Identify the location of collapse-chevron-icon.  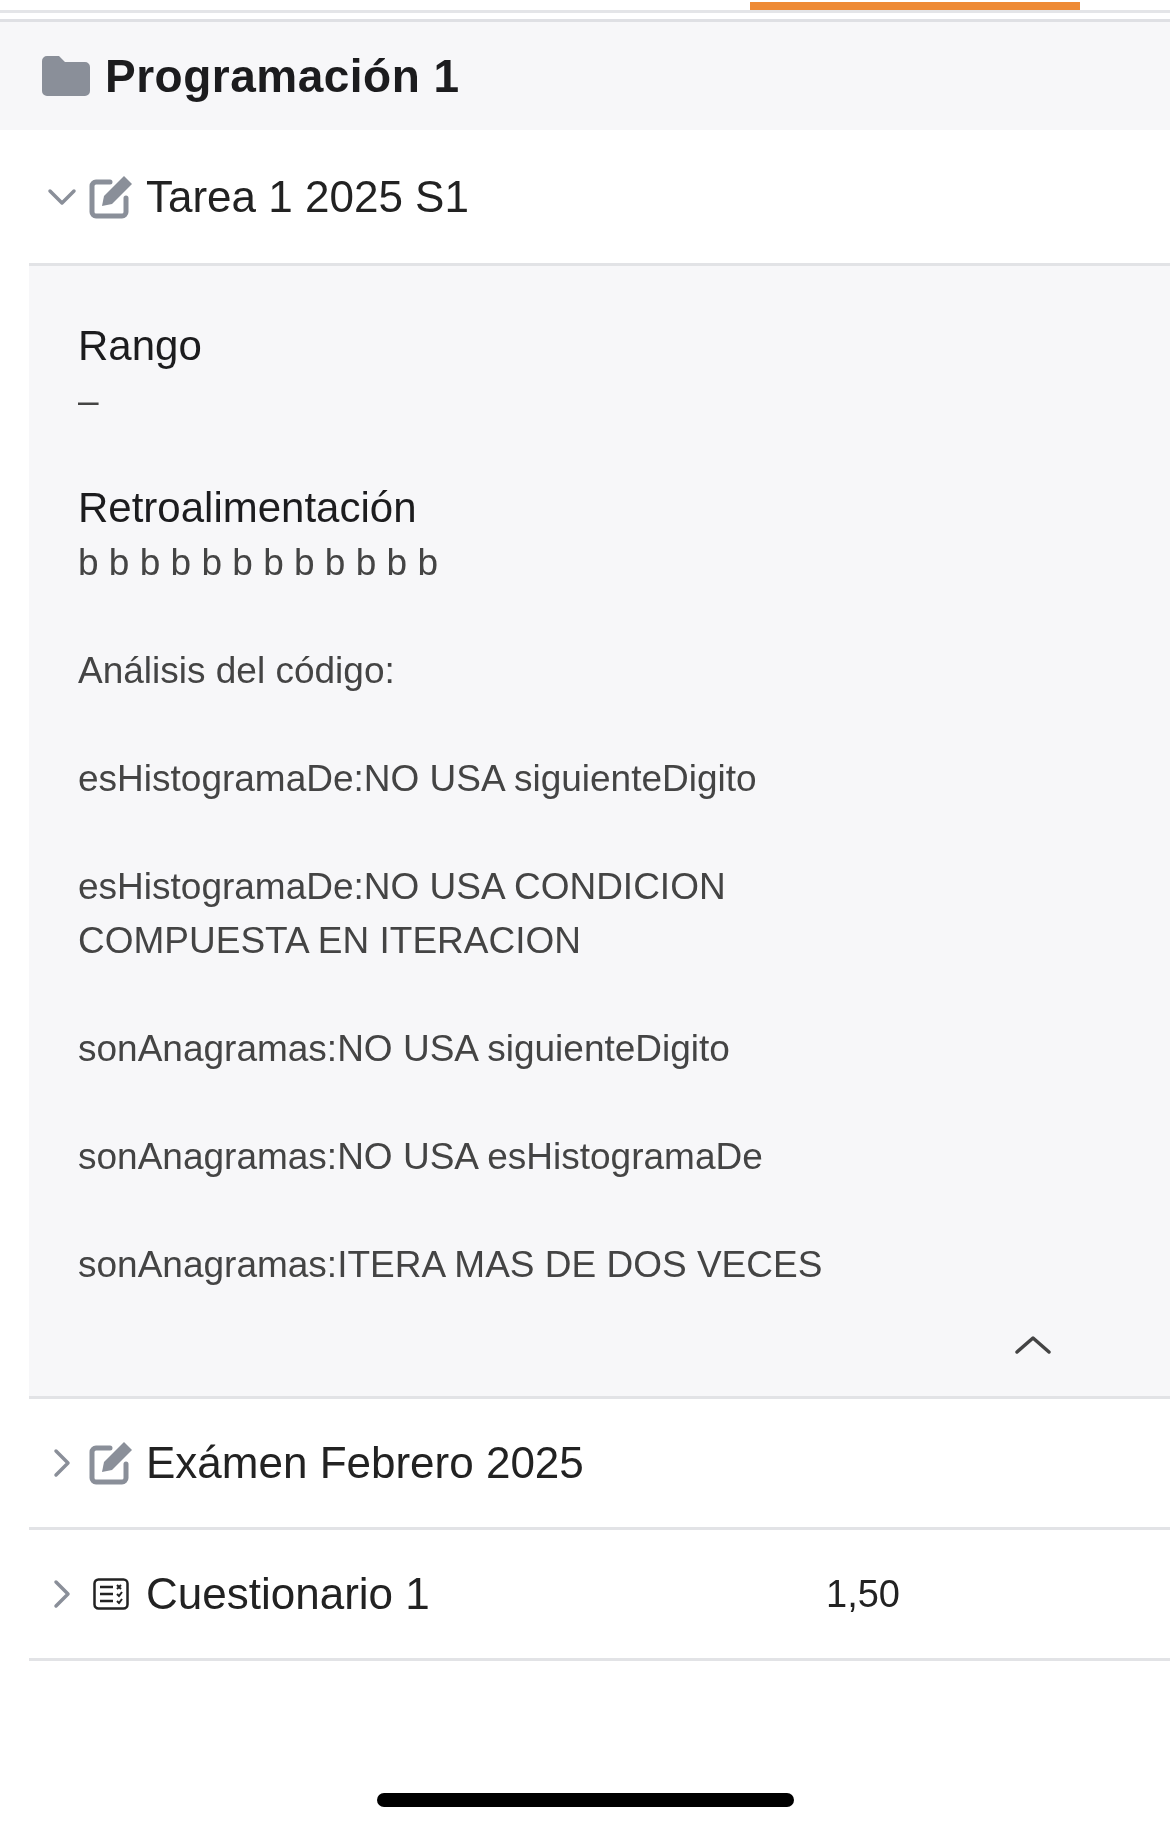
(1033, 1345).